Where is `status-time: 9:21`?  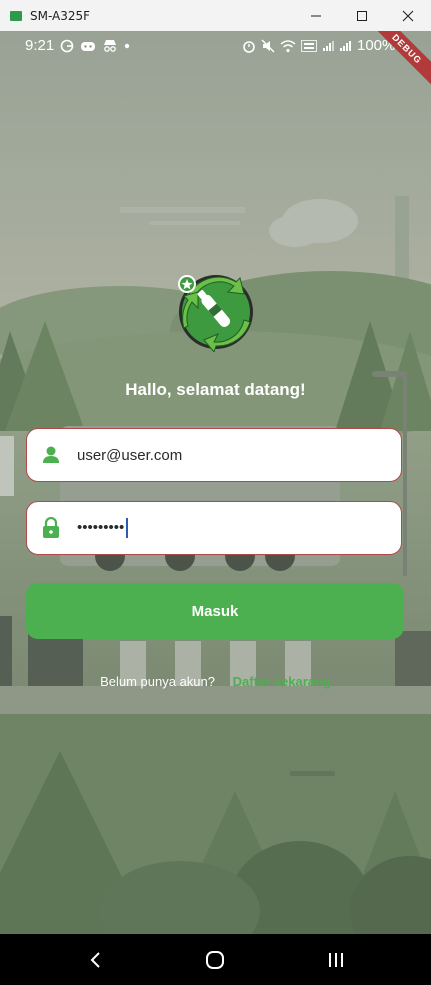 status-time: 9:21 is located at coordinates (40, 45).